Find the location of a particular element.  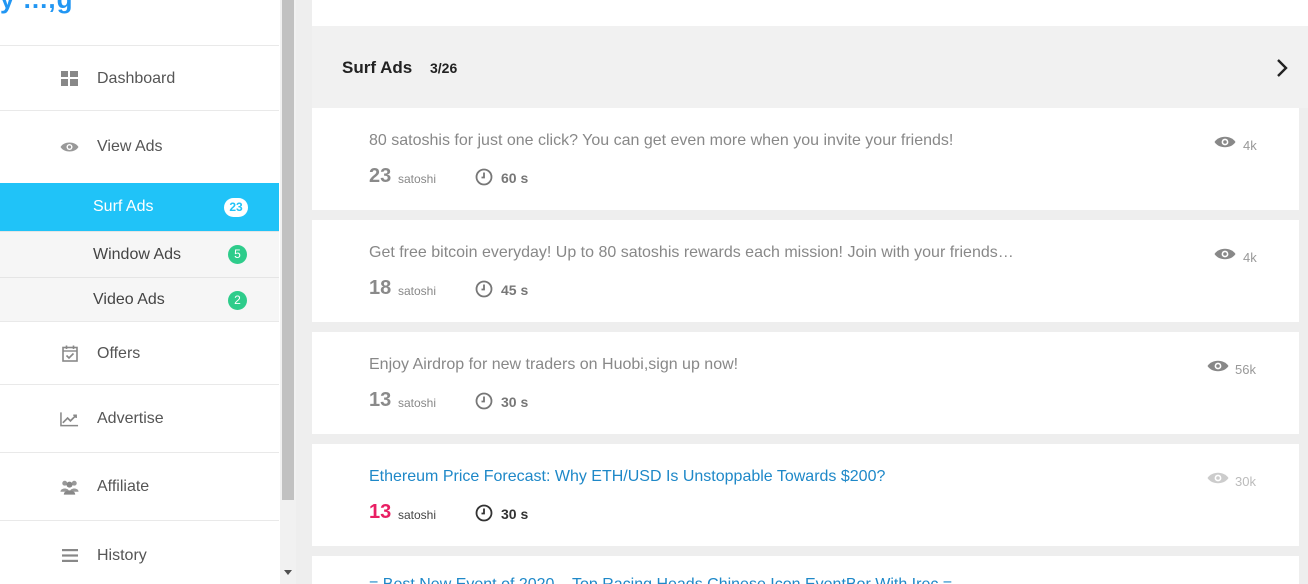

ad-reward: 23 is located at coordinates (380, 176).